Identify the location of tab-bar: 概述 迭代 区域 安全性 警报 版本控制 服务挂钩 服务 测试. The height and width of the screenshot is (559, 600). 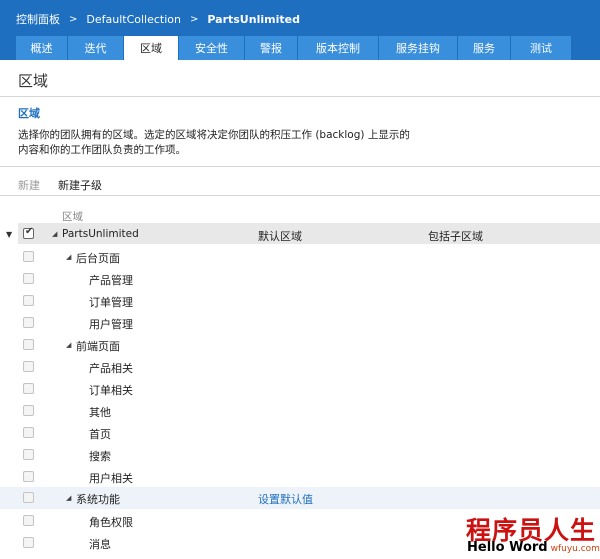
(293, 48).